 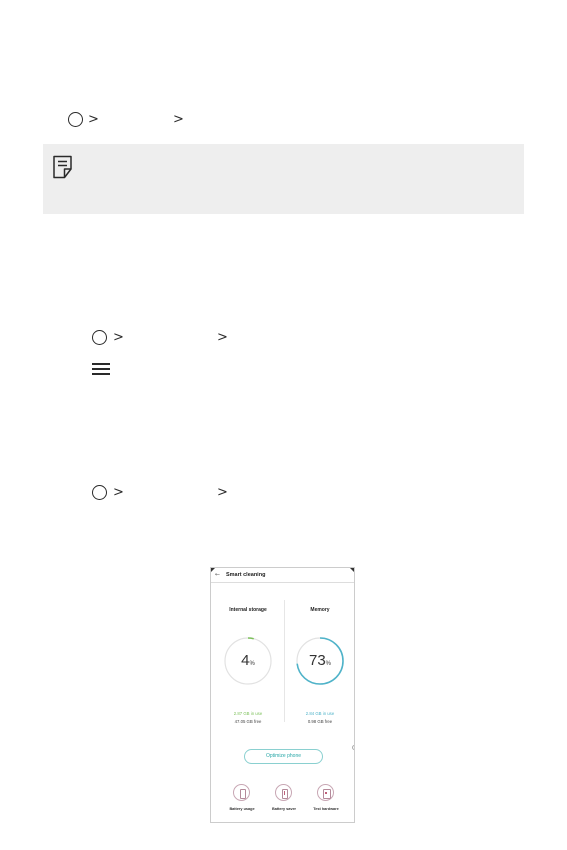 What do you see at coordinates (283, 179) in the screenshot?
I see `note-box` at bounding box center [283, 179].